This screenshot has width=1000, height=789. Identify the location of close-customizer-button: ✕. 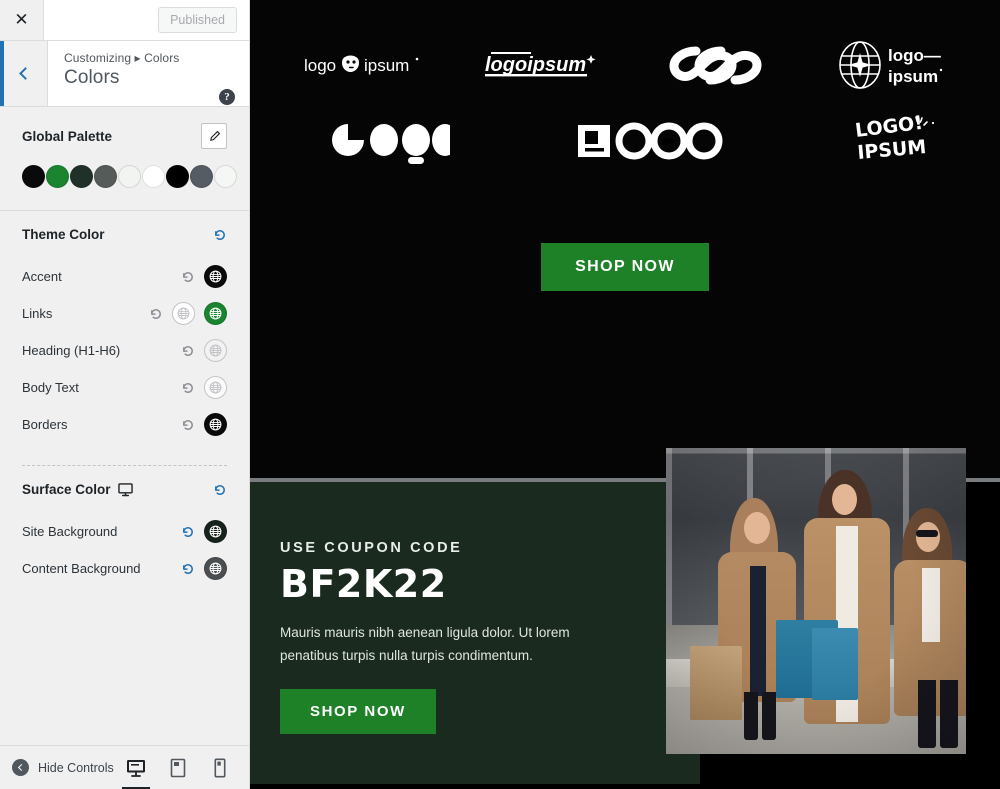
(22, 20).